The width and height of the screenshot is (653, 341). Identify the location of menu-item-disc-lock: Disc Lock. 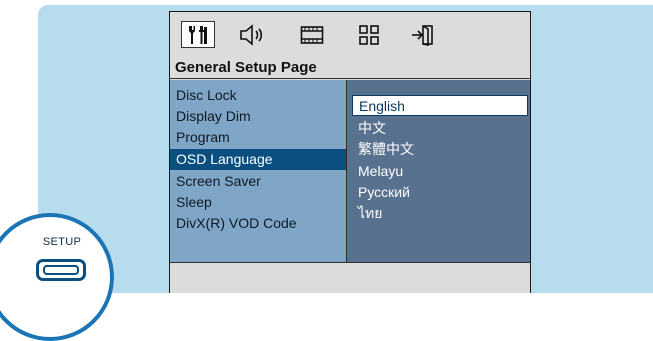
(258, 95).